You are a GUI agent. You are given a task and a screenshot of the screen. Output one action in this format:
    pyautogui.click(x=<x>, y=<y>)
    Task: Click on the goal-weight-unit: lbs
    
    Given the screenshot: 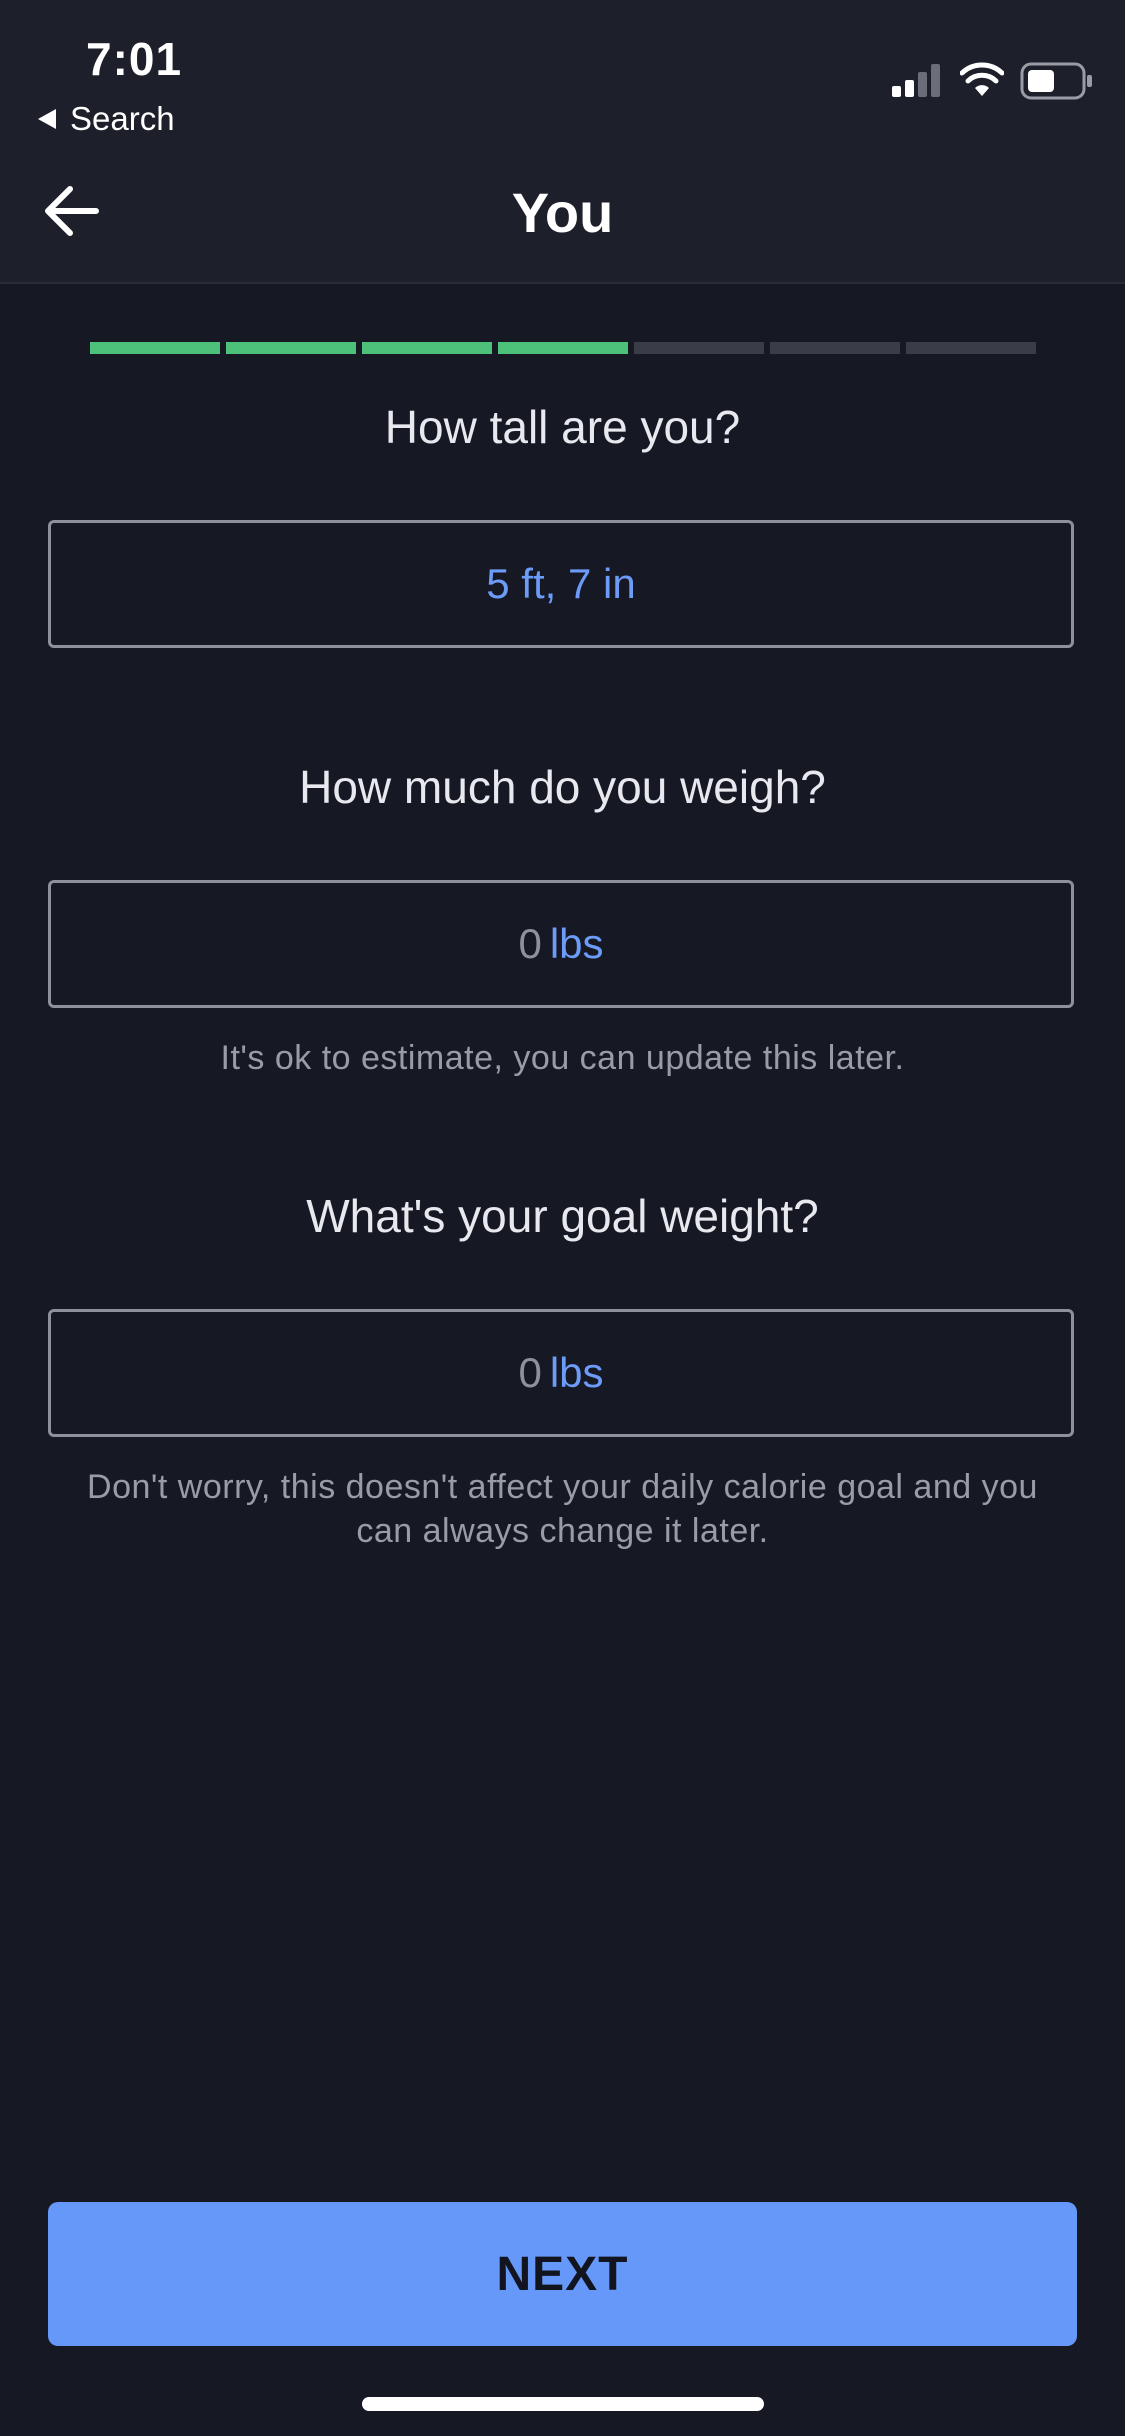 What is the action you would take?
    pyautogui.click(x=576, y=1372)
    